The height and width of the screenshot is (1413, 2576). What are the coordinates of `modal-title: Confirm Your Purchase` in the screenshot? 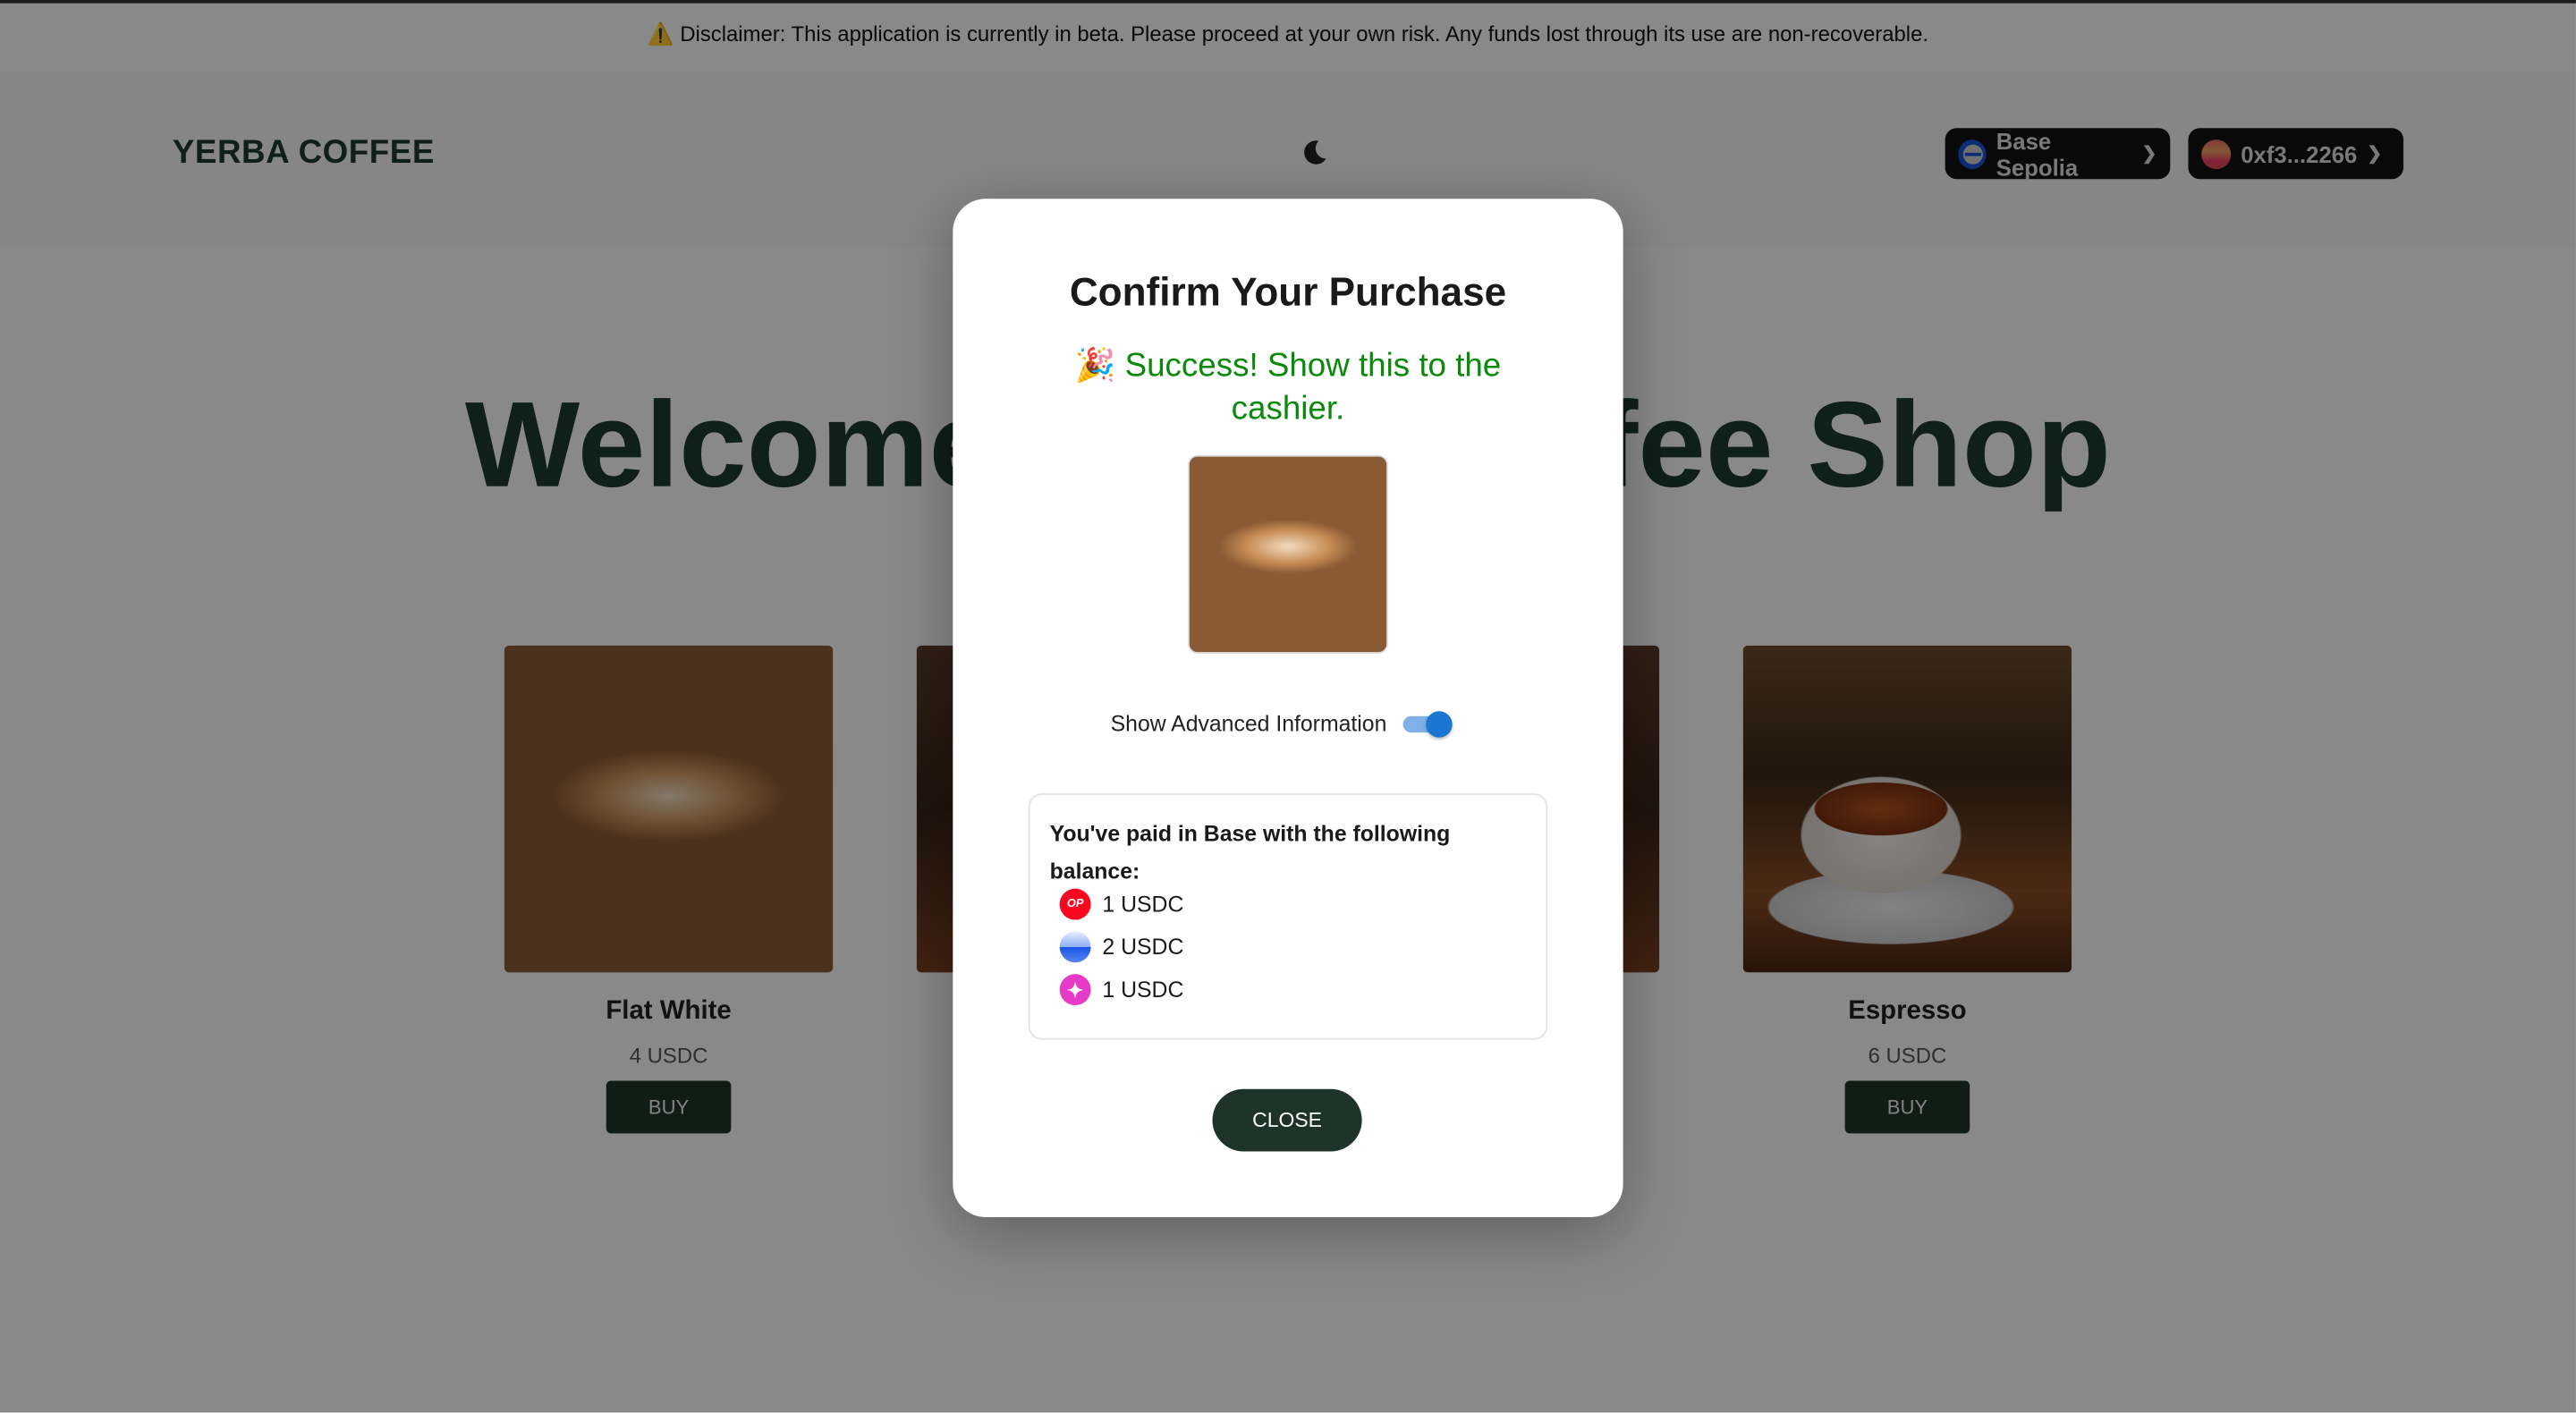 It's located at (1288, 293).